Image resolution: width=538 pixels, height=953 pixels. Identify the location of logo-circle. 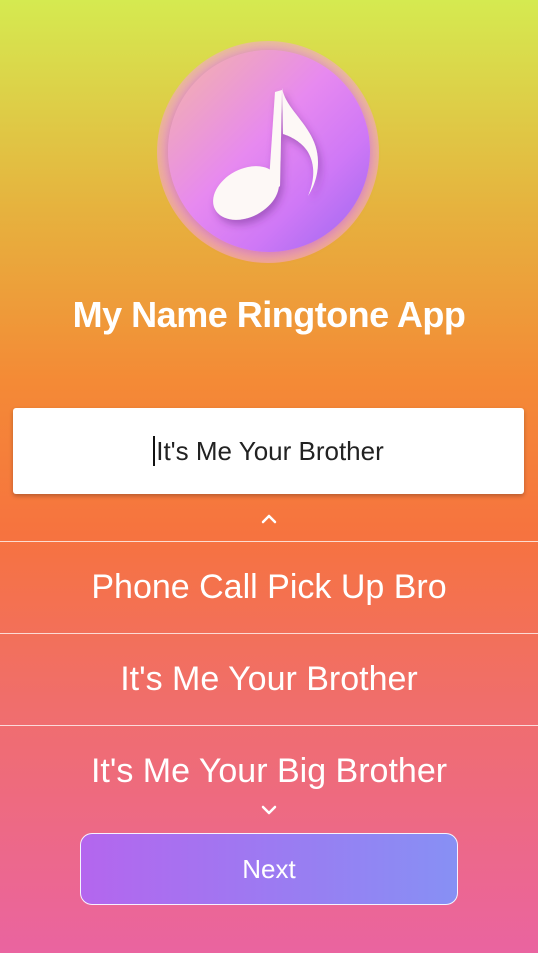
(269, 151).